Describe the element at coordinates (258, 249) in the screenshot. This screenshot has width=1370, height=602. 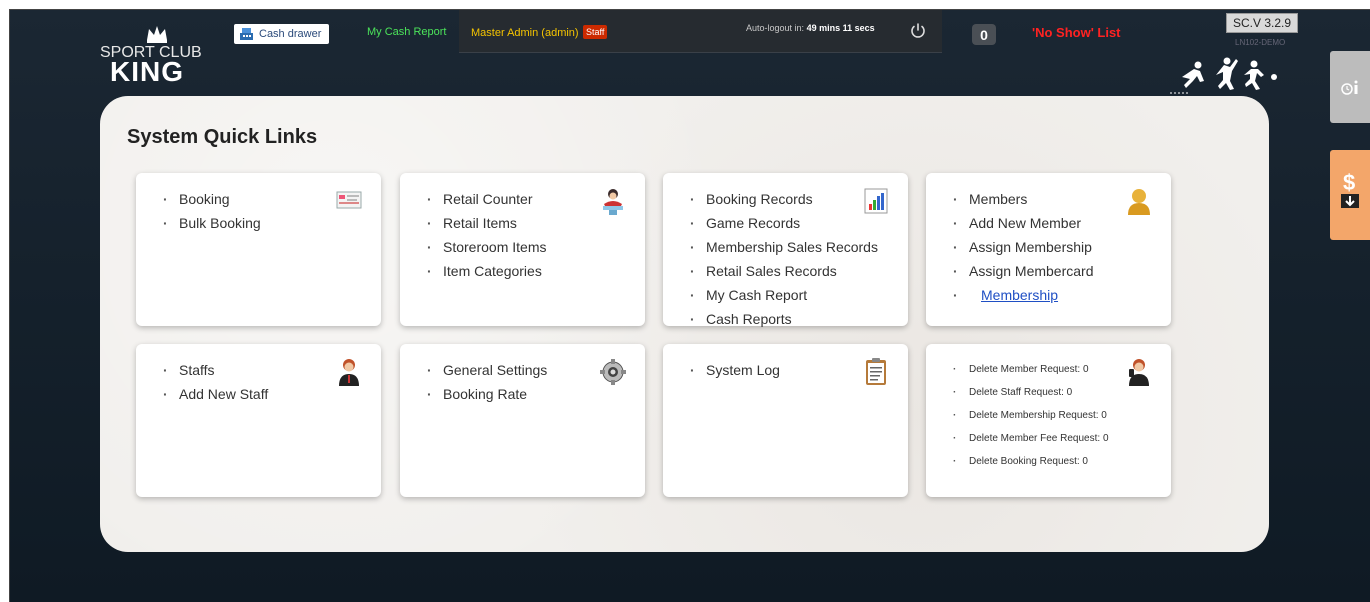
I see `card-booking: Booking Bulk Booking` at that location.